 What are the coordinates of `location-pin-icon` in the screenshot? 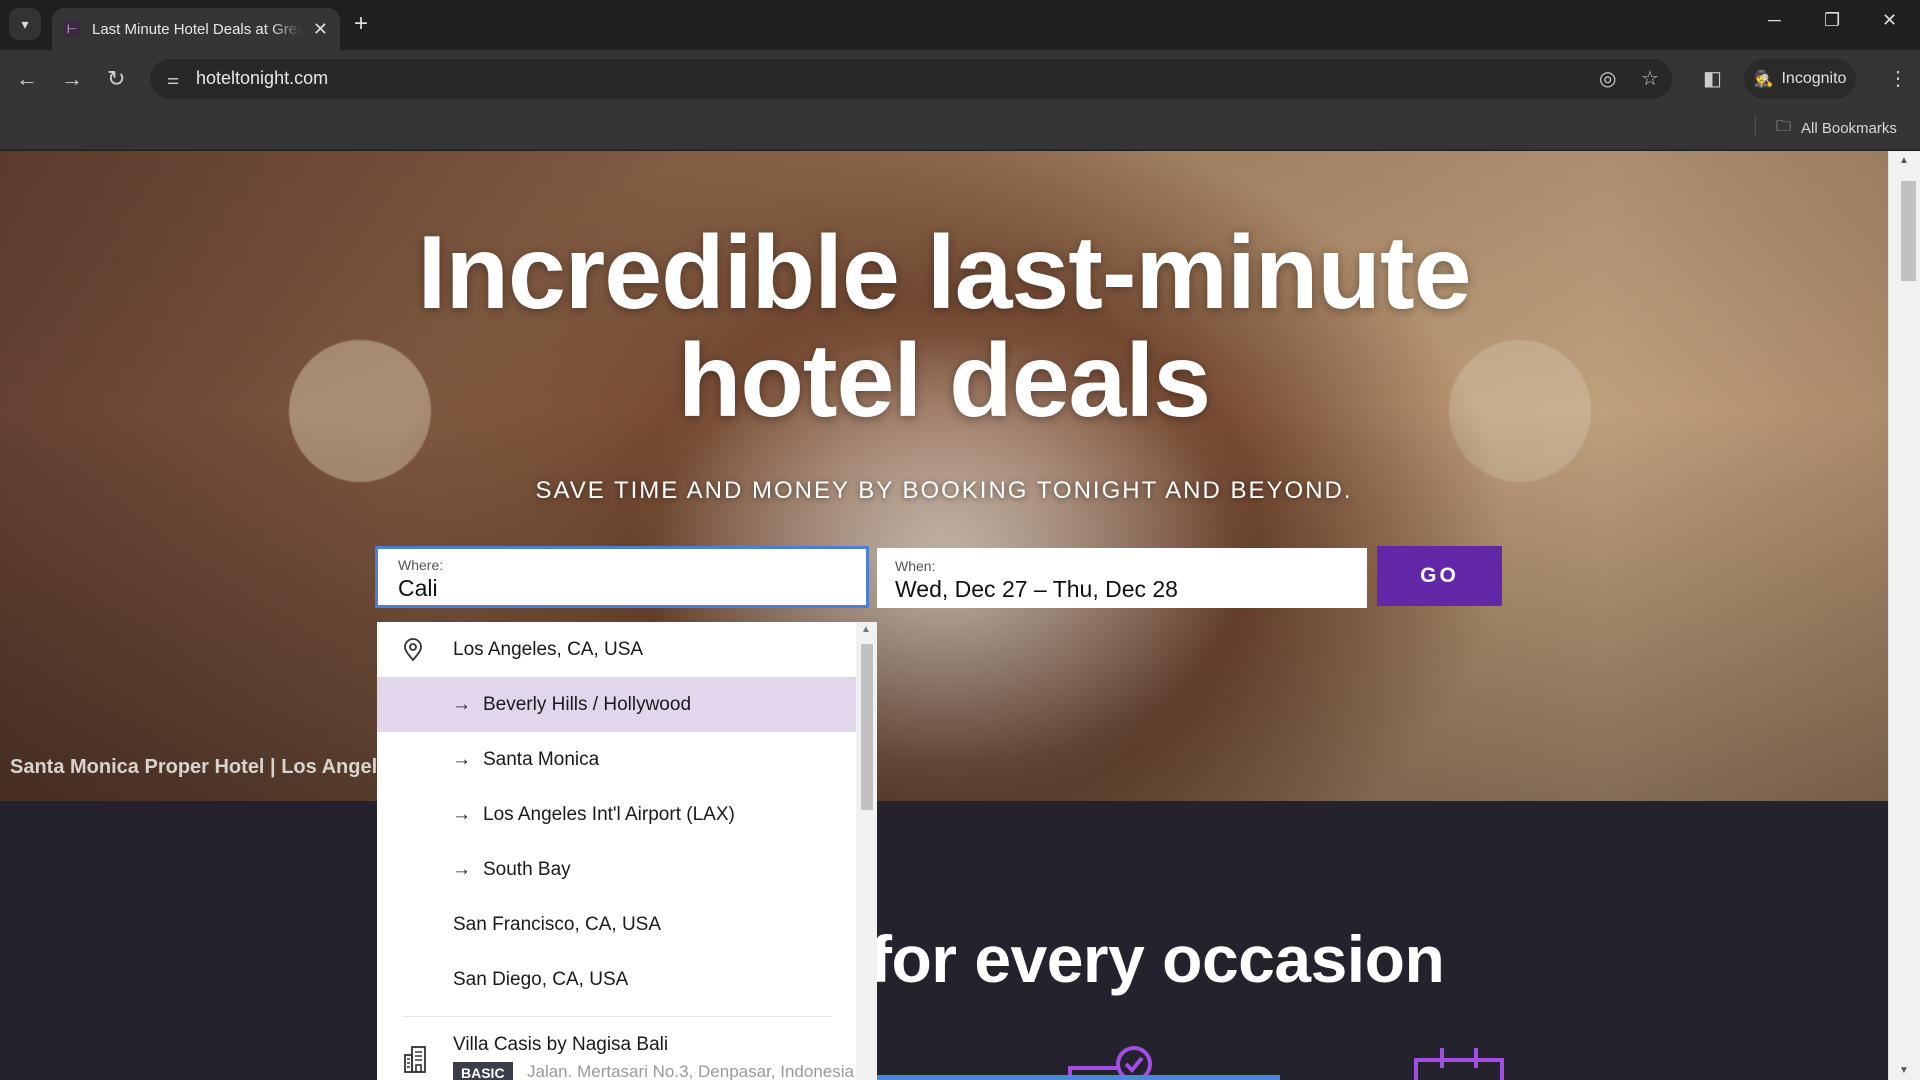 It's located at (413, 650).